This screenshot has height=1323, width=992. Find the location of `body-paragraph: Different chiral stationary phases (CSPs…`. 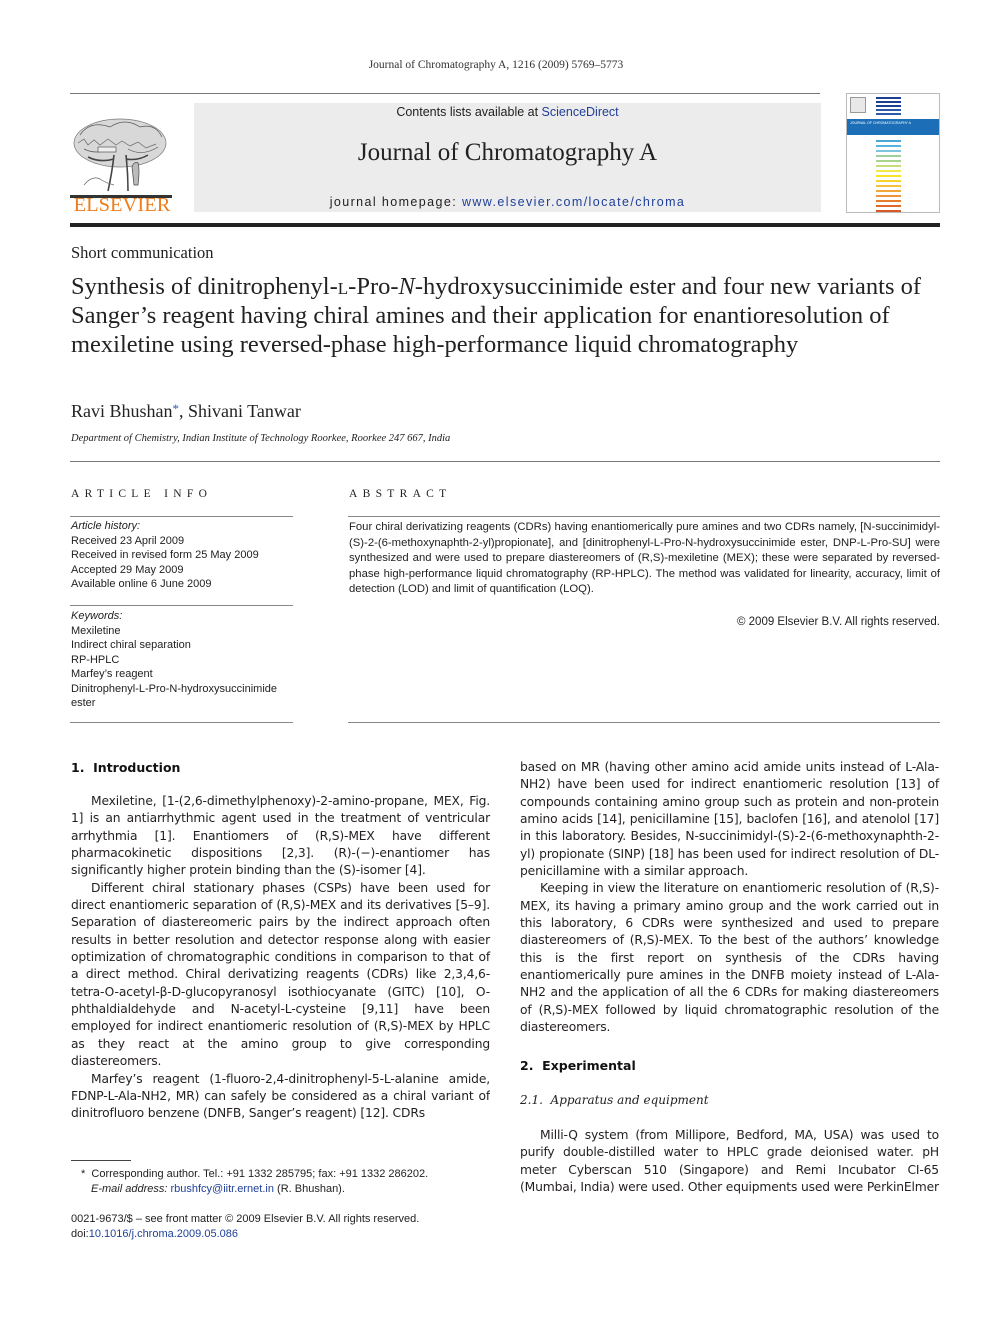

body-paragraph: Different chiral stationary phases (CSPs… is located at coordinates (280, 974).